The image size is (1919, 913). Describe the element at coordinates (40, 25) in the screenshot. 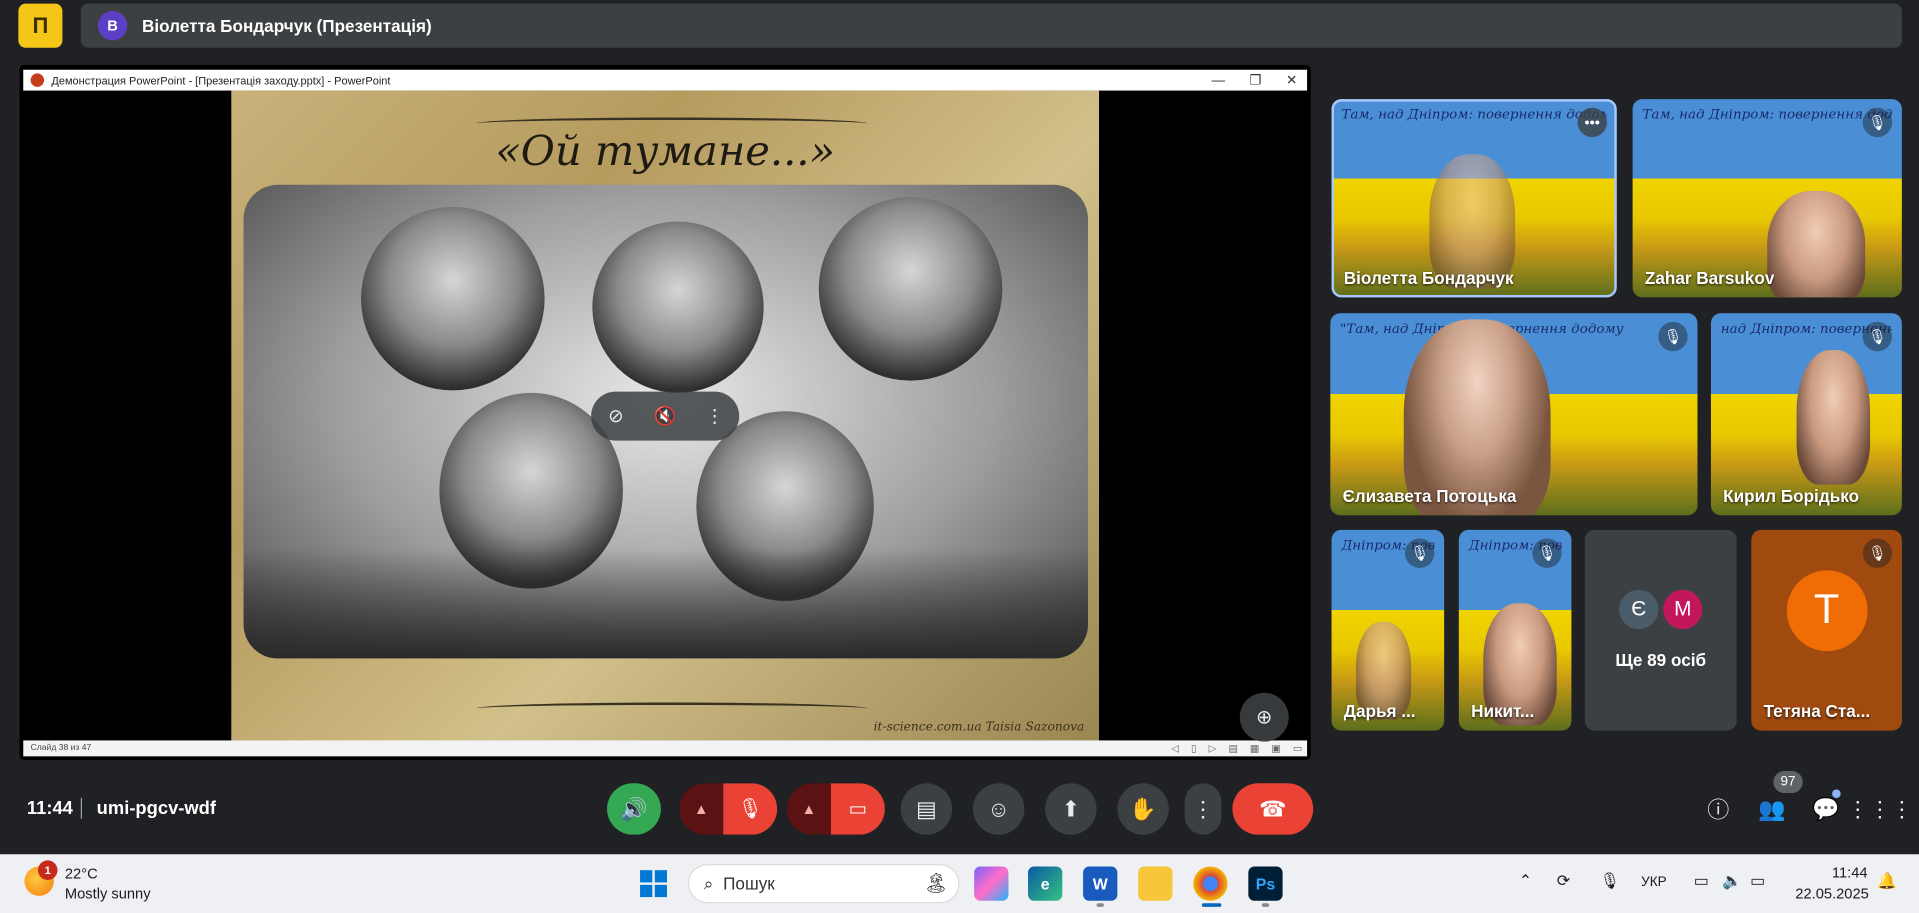

I see `app-logo: П` at that location.